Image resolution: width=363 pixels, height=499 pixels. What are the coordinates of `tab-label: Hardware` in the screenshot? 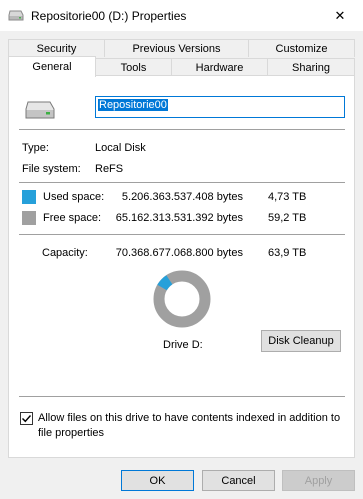 It's located at (219, 67).